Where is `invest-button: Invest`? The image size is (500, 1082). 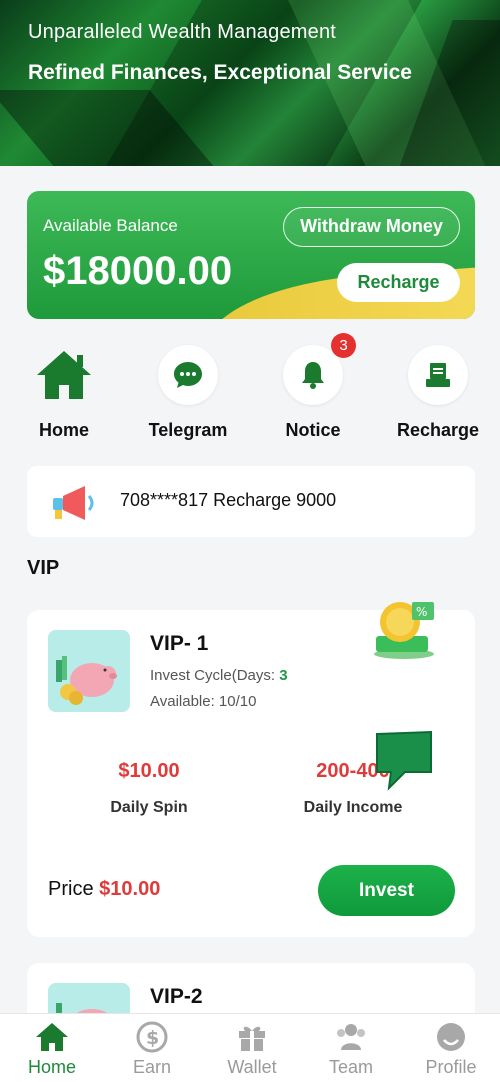
invest-button: Invest is located at coordinates (386, 890).